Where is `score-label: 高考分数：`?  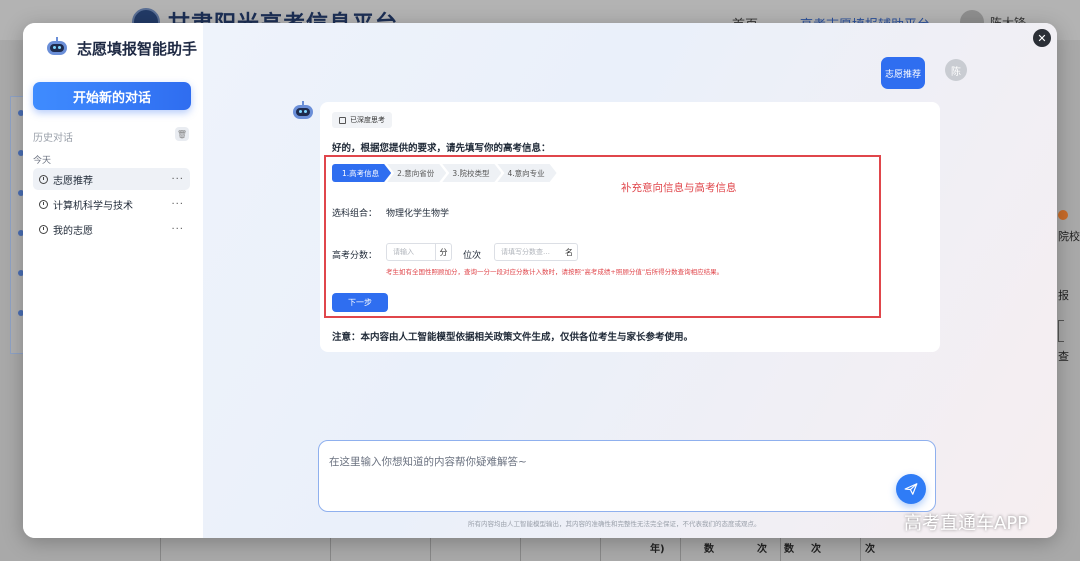 score-label: 高考分数： is located at coordinates (355, 256).